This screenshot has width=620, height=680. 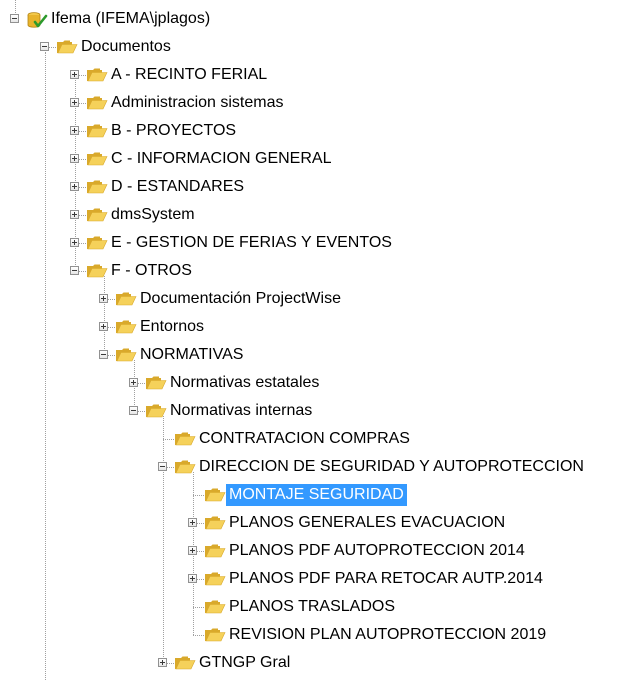 What do you see at coordinates (191, 355) in the screenshot?
I see `tree-node-label: NORMATIVAS` at bounding box center [191, 355].